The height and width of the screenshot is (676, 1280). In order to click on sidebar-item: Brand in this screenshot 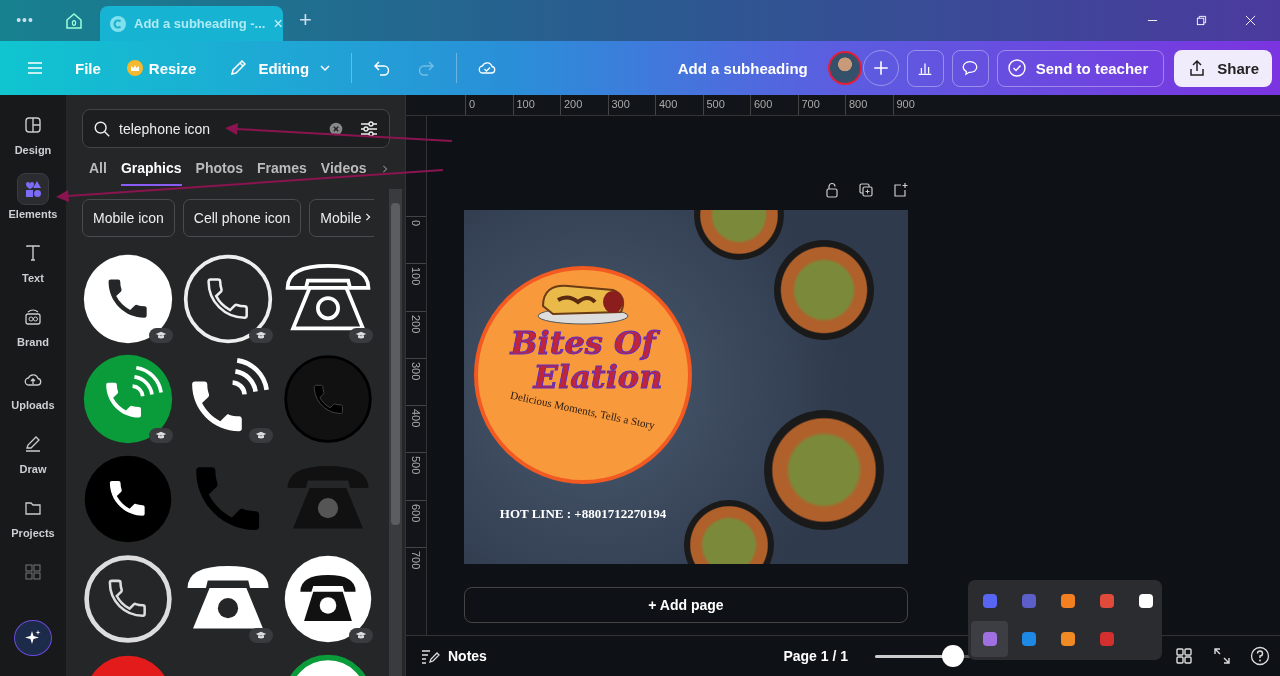, I will do `click(33, 332)`.